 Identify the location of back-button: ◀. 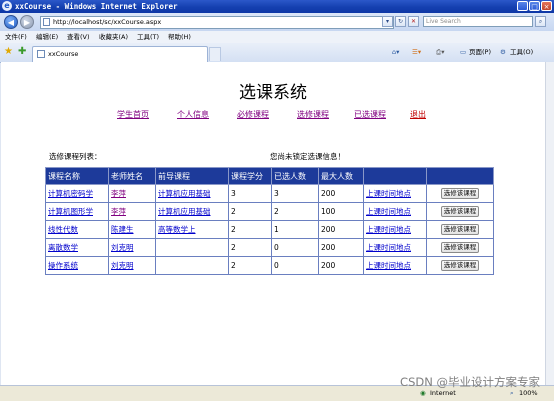
(11, 22).